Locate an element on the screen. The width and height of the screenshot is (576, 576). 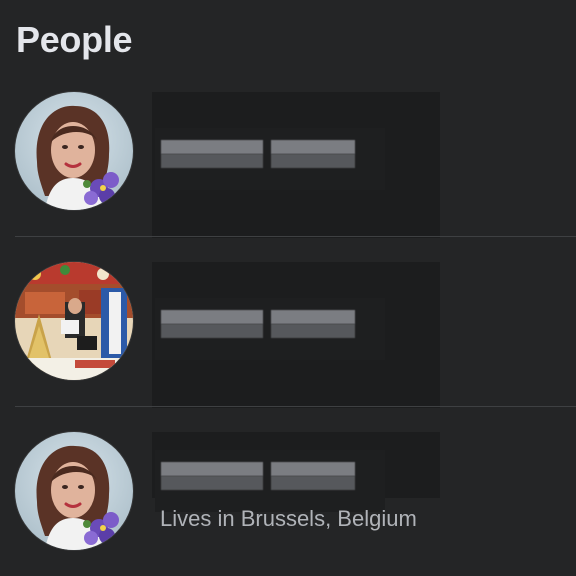
person-location: Lives in Brussels, Belgium is located at coordinates (288, 518).